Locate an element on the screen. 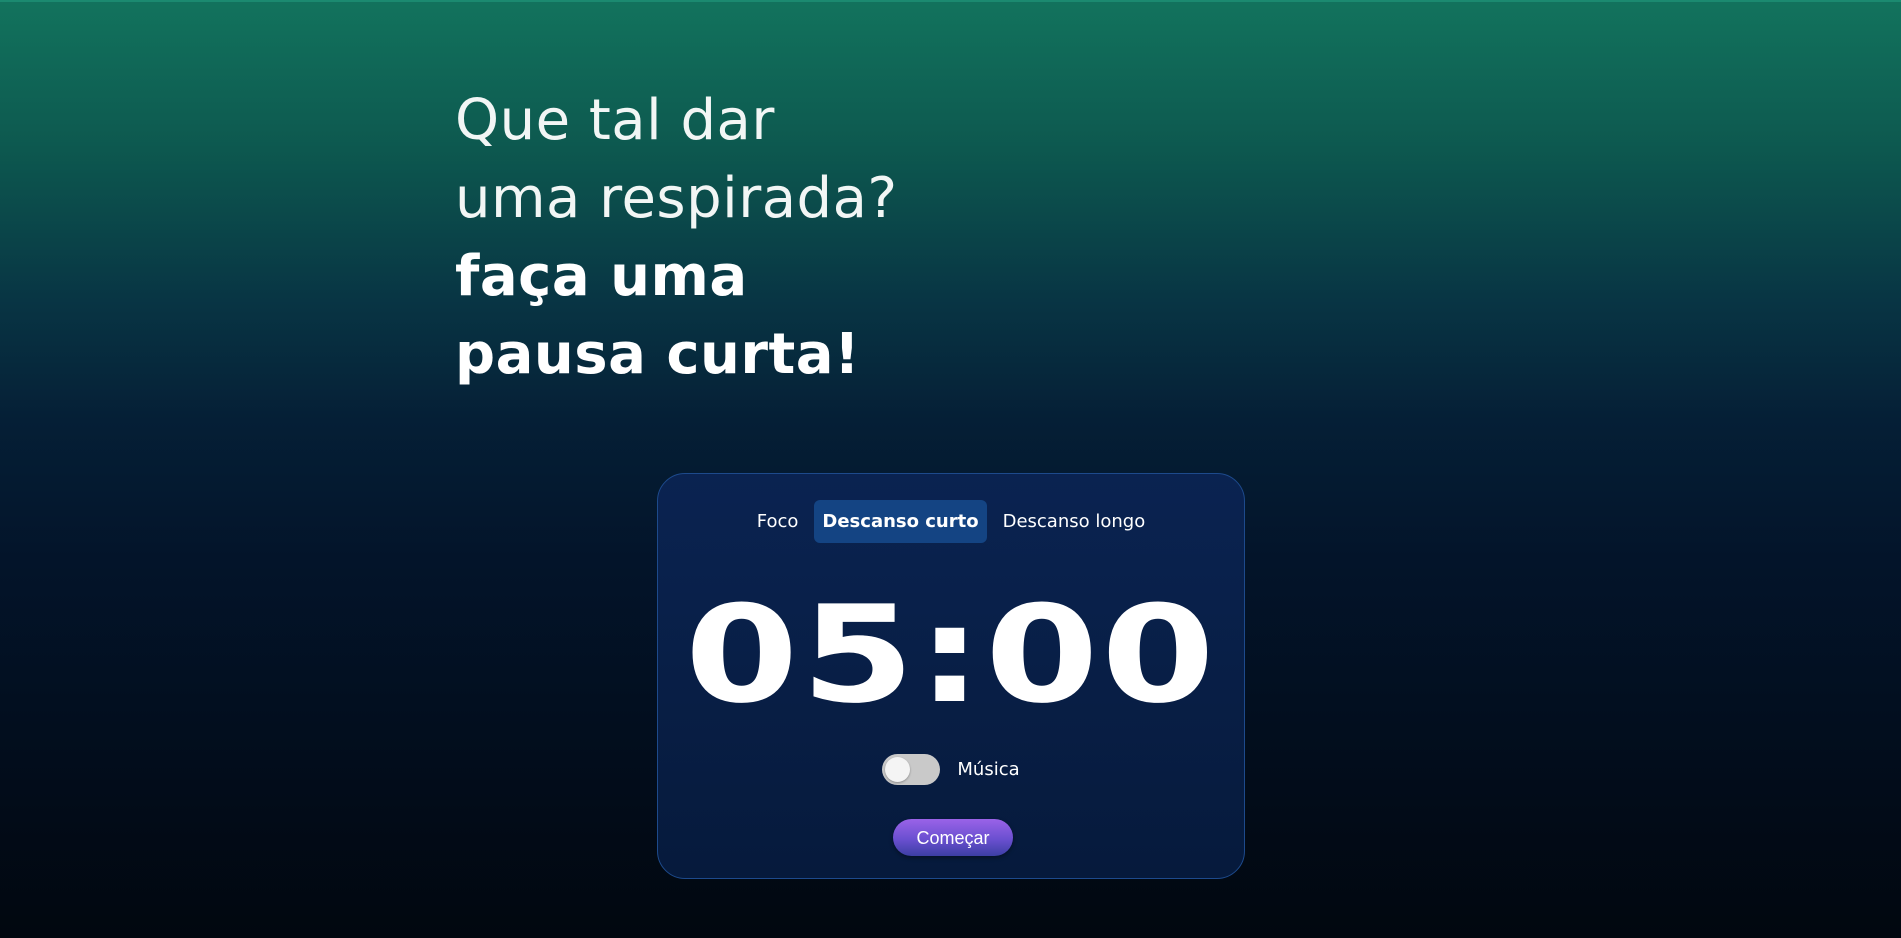  mode-tabs: Foco Descanso curto Descanso longo is located at coordinates (951, 521).